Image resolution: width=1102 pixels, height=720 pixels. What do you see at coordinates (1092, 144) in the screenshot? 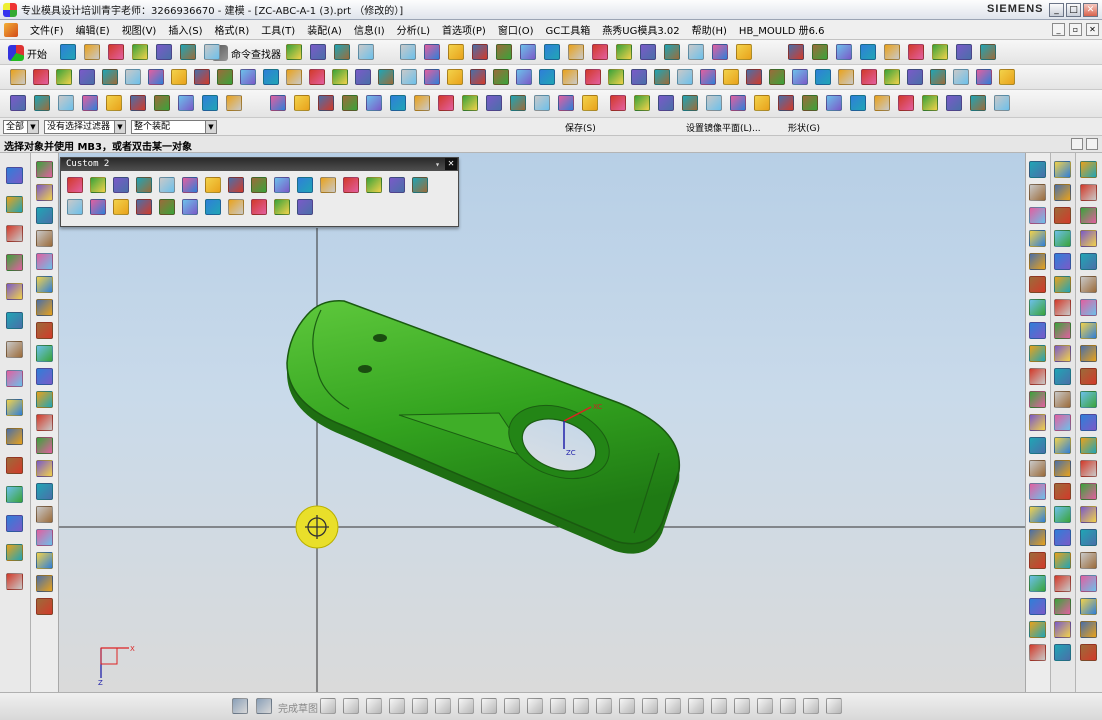
I see `cue-close-icon` at bounding box center [1092, 144].